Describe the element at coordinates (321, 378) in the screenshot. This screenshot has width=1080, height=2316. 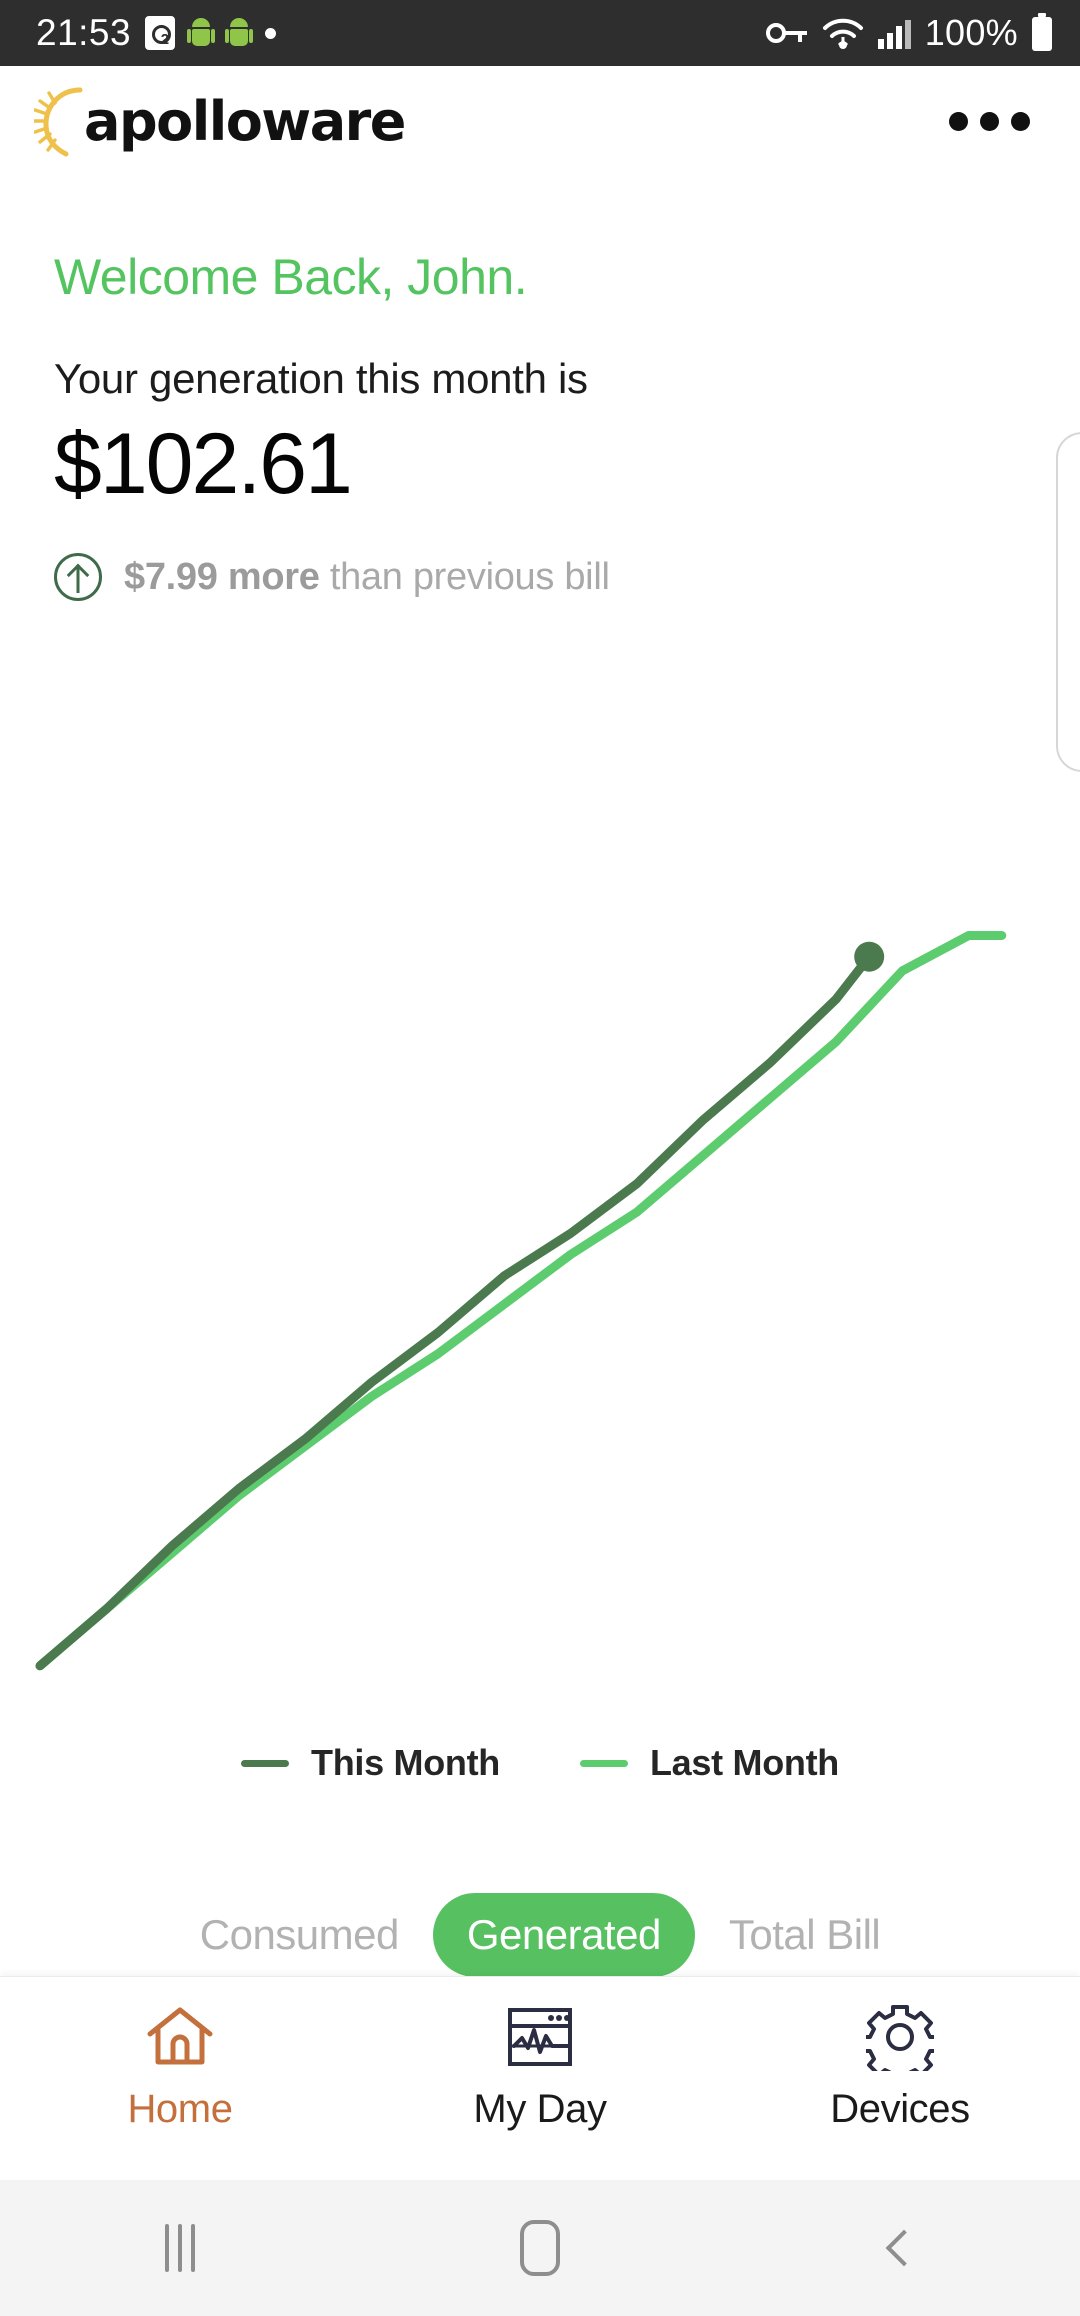
I see `generation-subtitle: Your generation this month is` at that location.